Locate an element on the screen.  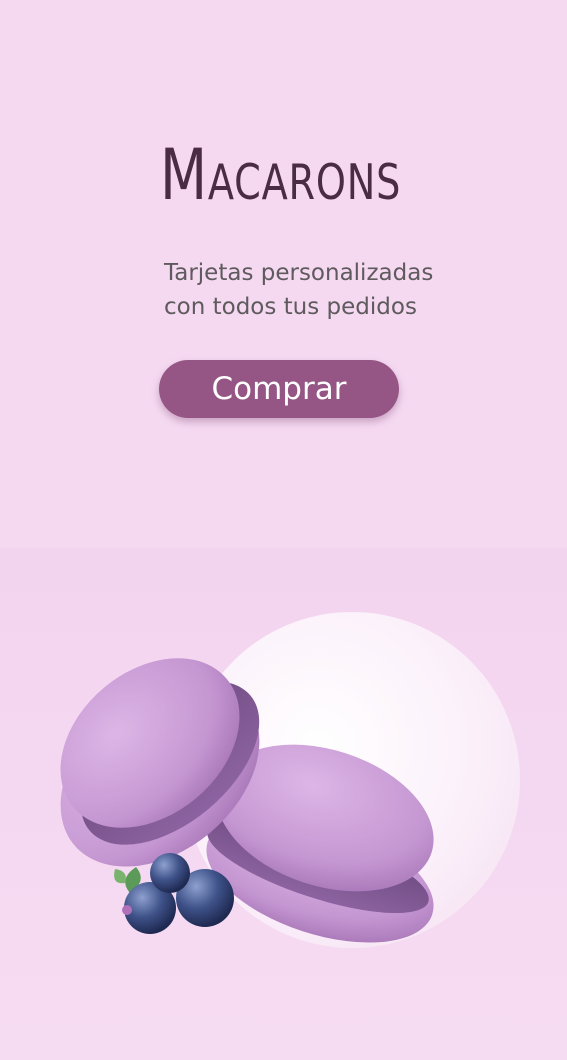
page-title: Macarons is located at coordinates (281, 175).